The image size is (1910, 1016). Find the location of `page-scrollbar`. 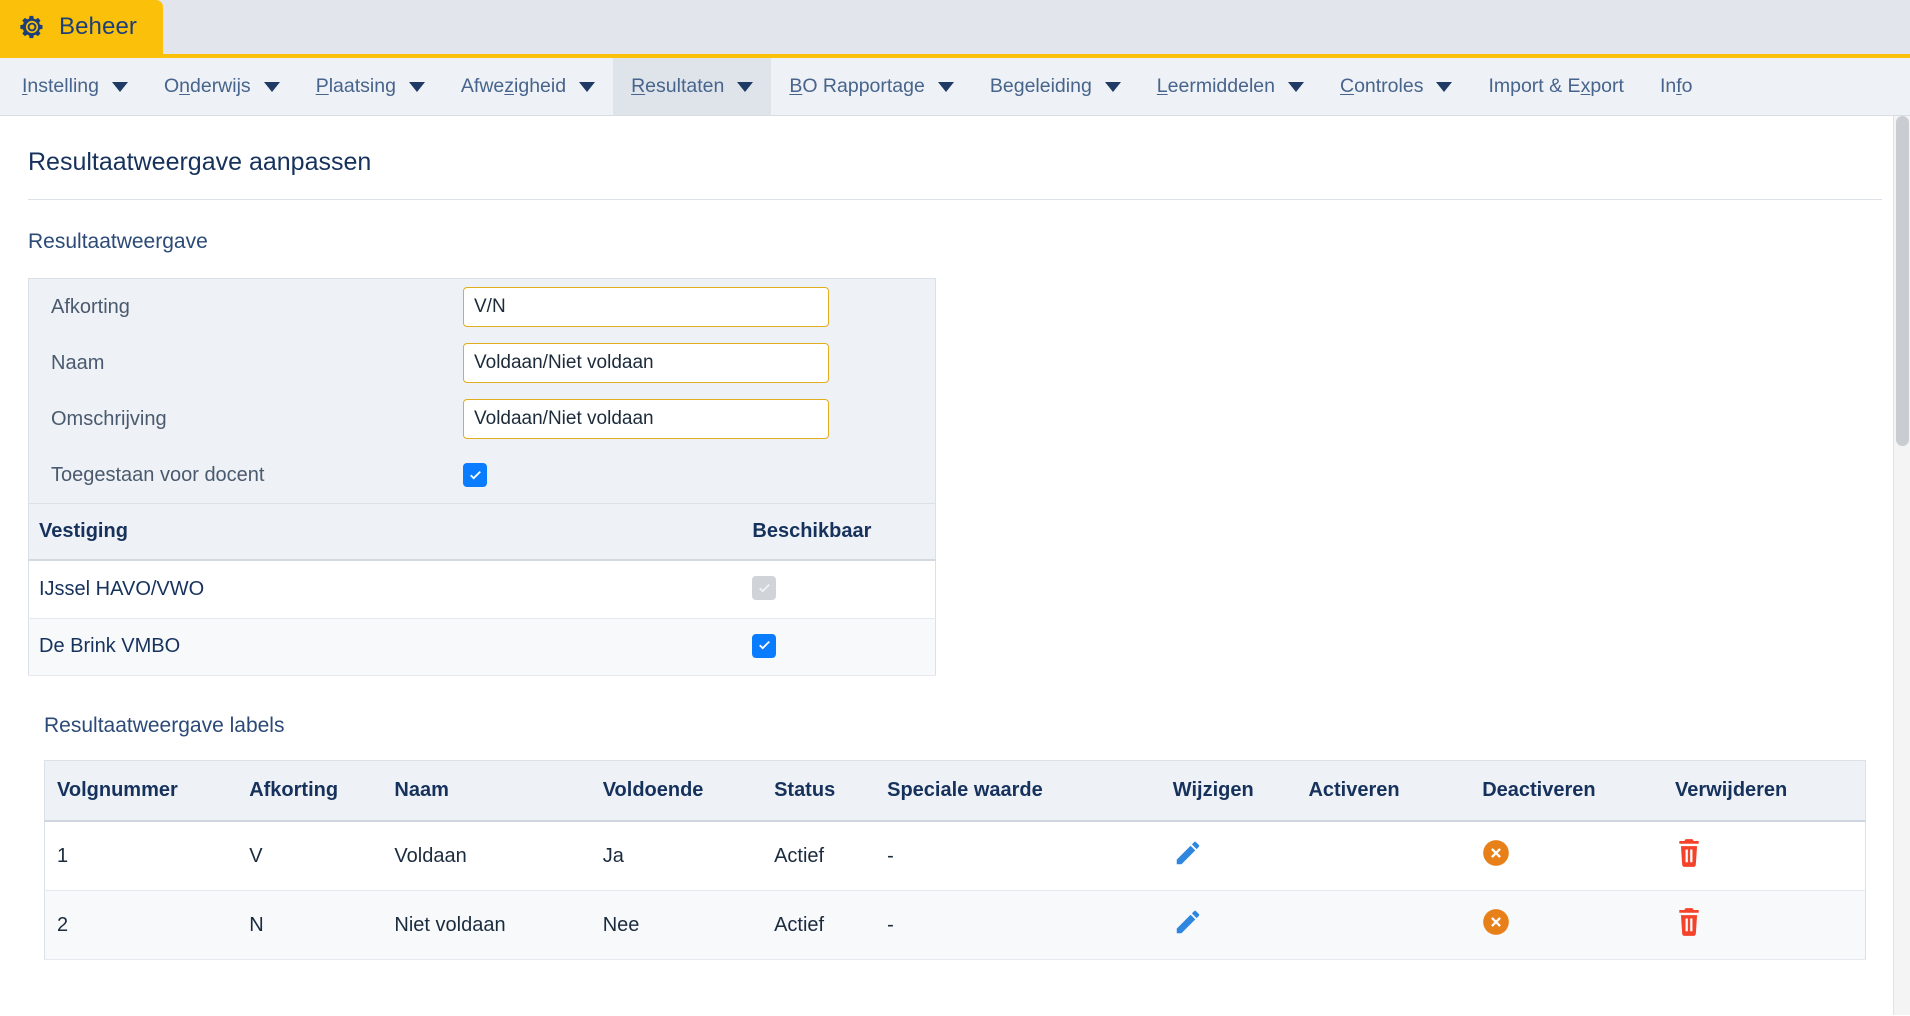

page-scrollbar is located at coordinates (1901, 565).